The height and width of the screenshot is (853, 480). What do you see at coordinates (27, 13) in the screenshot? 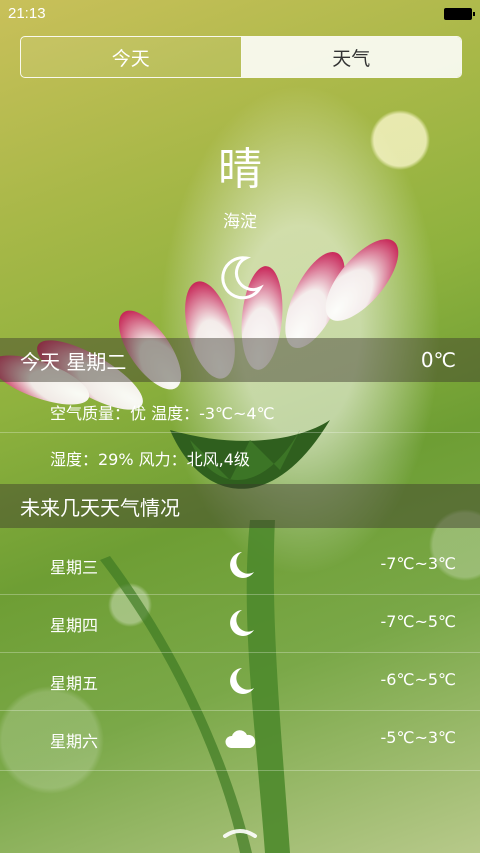
I see `status-time: 21:13` at bounding box center [27, 13].